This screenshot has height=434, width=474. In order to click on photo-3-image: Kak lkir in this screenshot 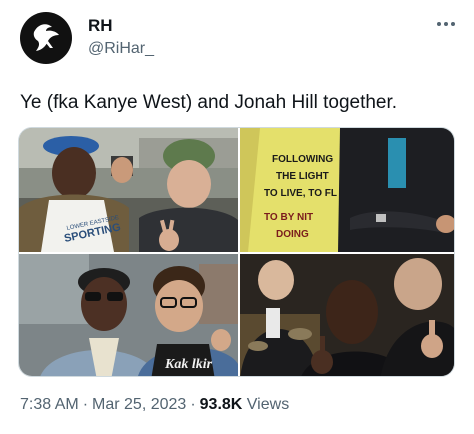, I will do `click(128, 315)`.